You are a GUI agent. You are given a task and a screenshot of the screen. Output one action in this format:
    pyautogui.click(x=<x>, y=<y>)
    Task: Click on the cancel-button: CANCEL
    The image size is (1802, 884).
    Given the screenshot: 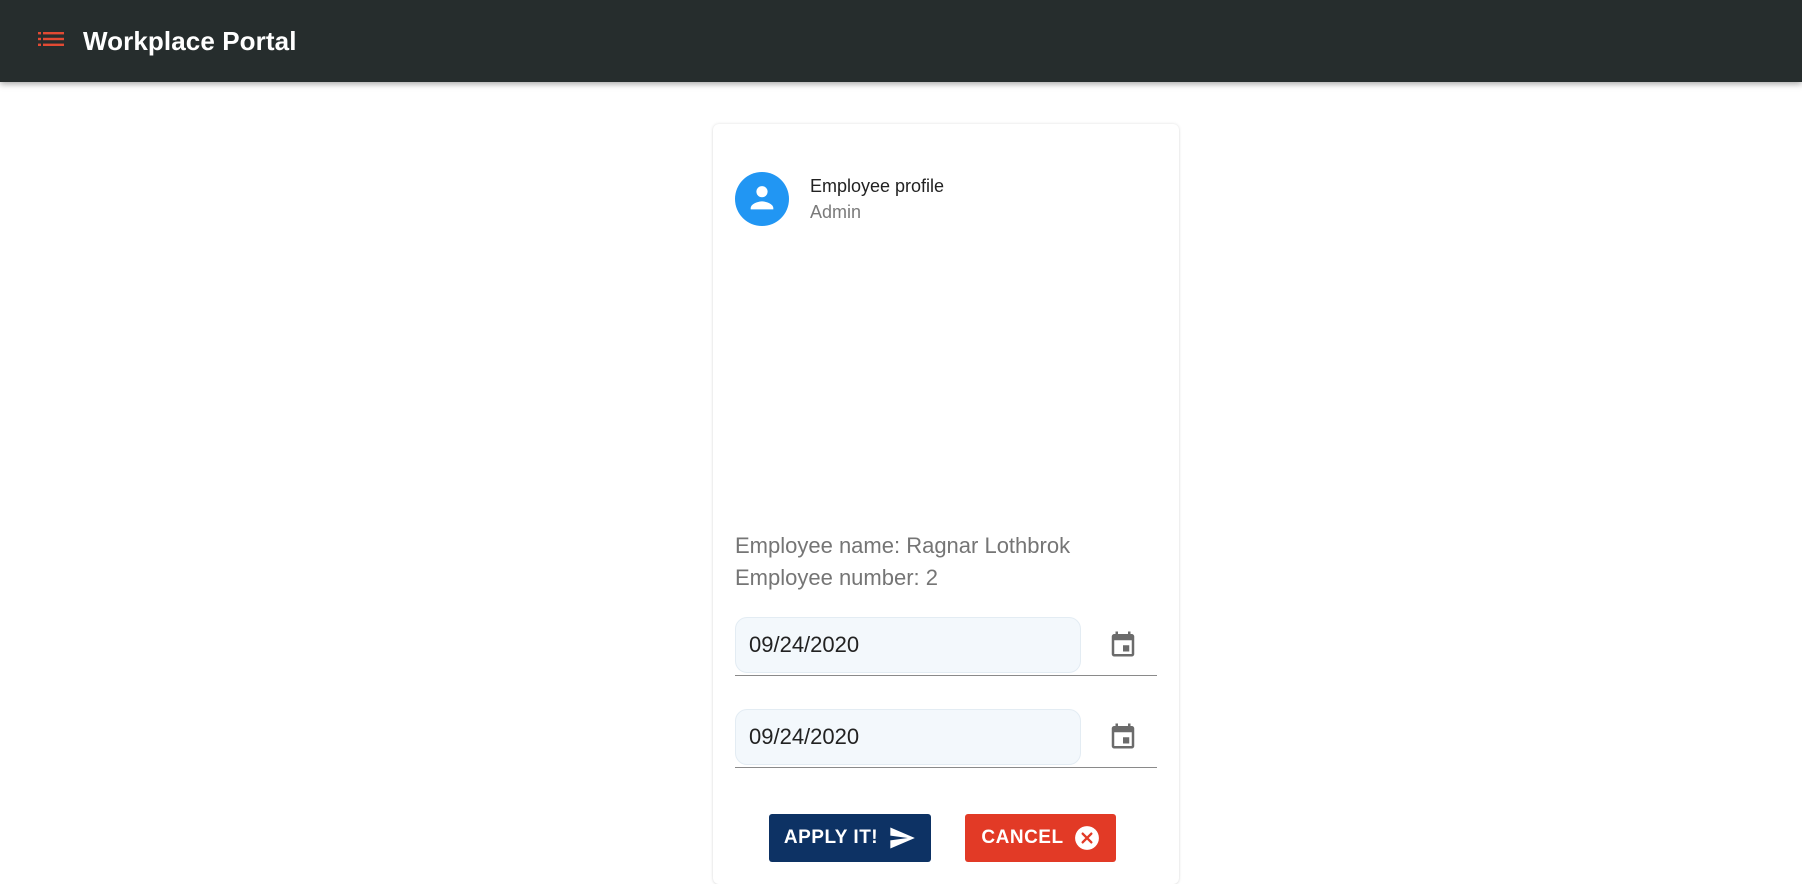 What is the action you would take?
    pyautogui.click(x=1040, y=838)
    